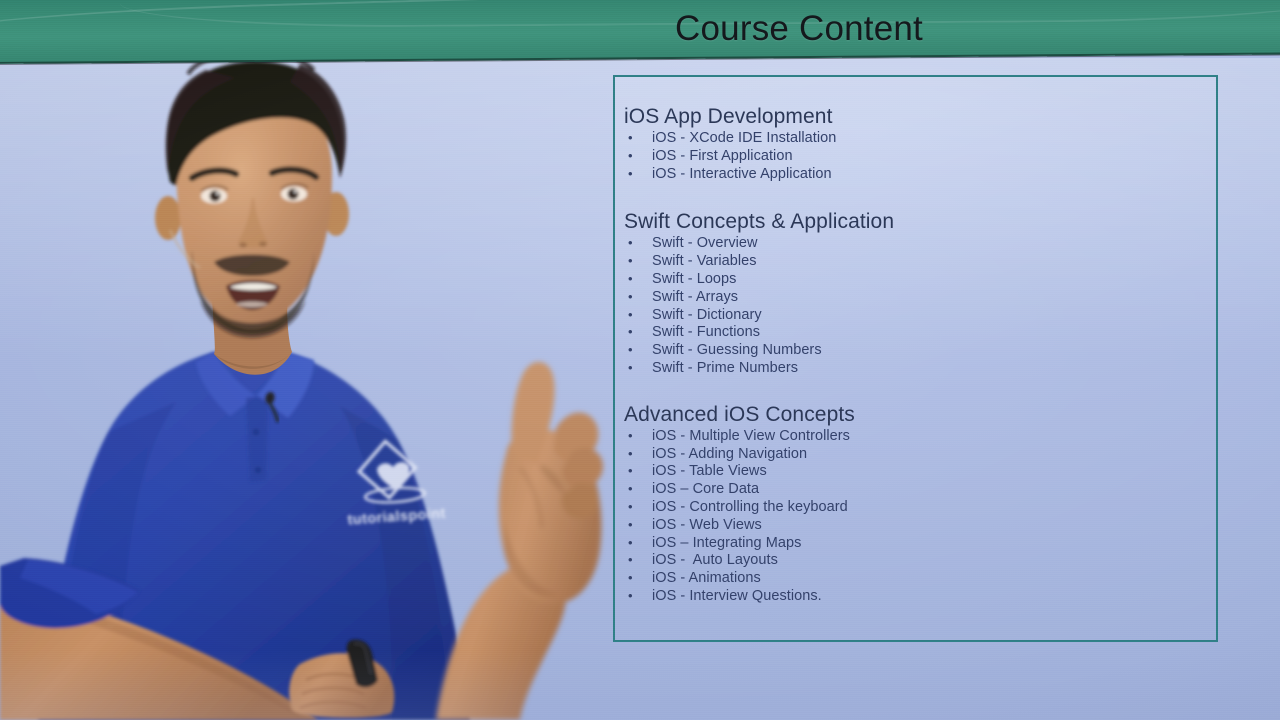  I want to click on section-heading: Advanced iOS Concepts, so click(739, 414).